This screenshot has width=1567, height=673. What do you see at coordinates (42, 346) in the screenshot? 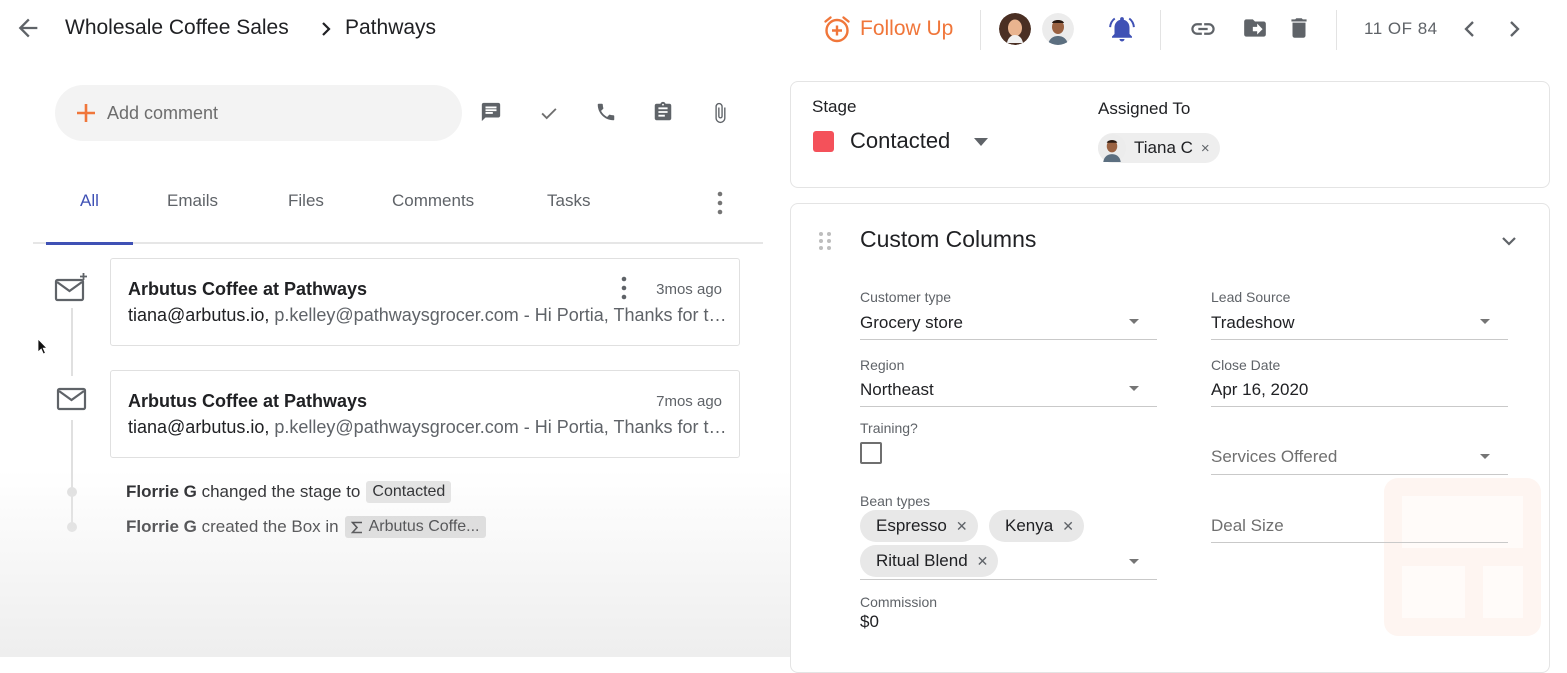
I see `cursor-arrow-icon` at bounding box center [42, 346].